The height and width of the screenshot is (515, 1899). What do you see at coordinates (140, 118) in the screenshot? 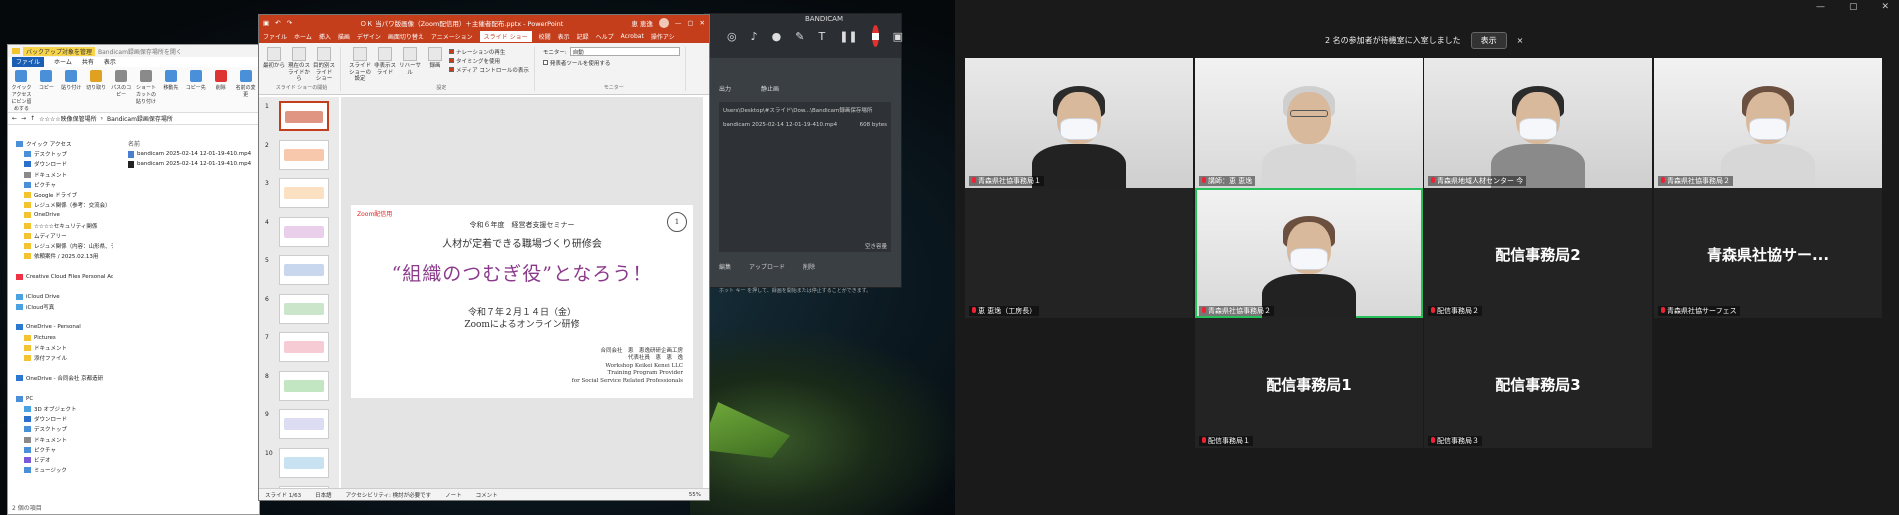
I see `path-segment-2: Bandicam録画保存場所` at bounding box center [140, 118].